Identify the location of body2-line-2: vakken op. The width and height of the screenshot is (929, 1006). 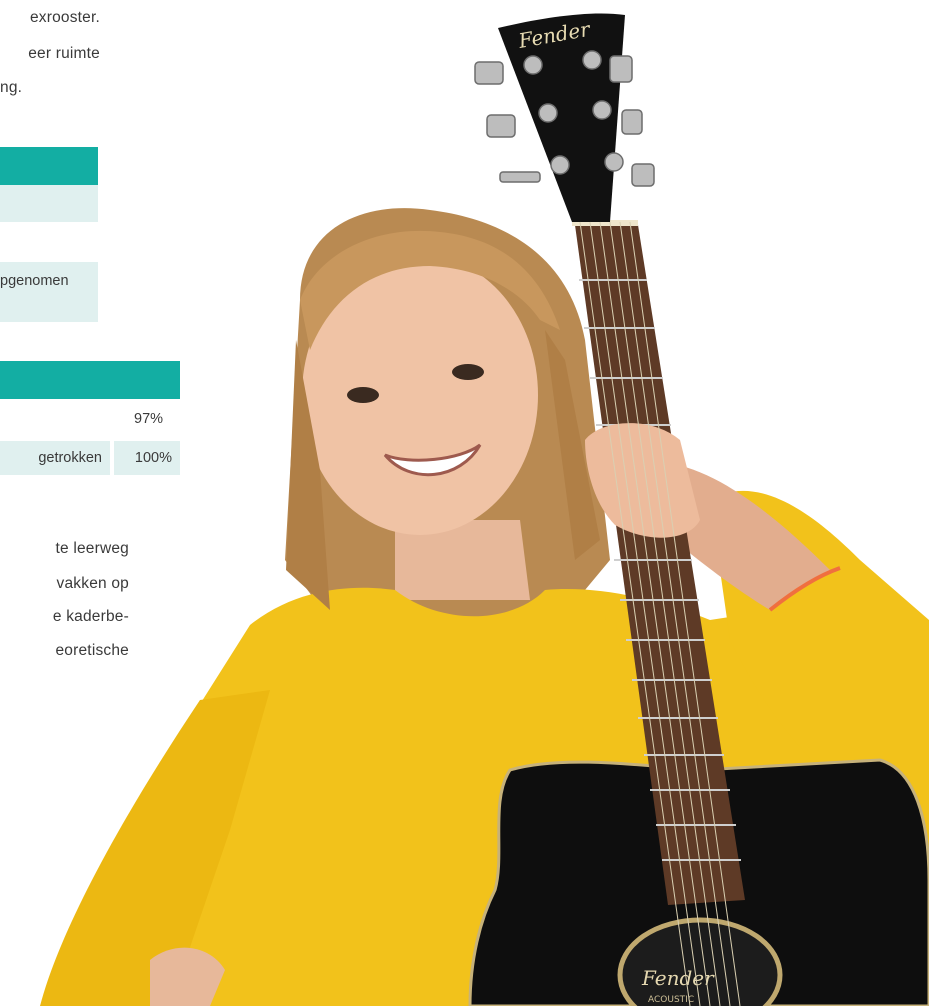
(92, 583).